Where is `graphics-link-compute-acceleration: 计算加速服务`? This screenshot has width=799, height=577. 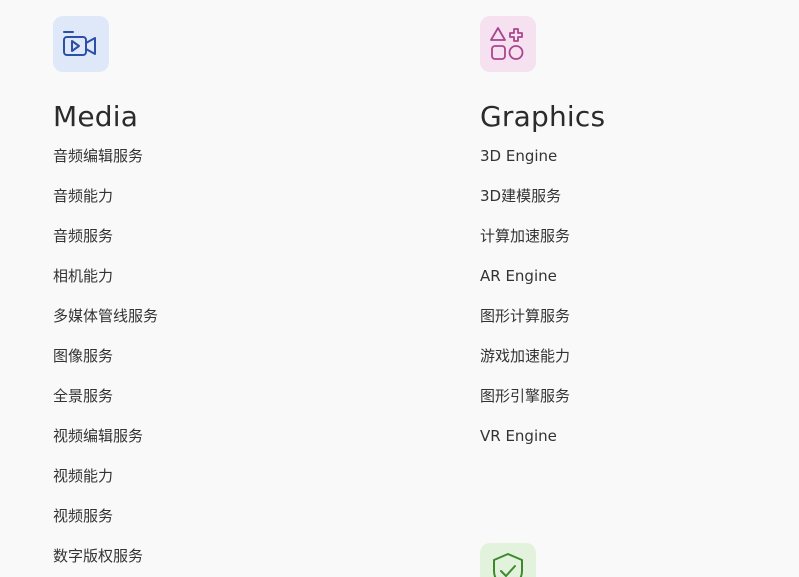
graphics-link-compute-acceleration: 计算加速服务 is located at coordinates (542, 248).